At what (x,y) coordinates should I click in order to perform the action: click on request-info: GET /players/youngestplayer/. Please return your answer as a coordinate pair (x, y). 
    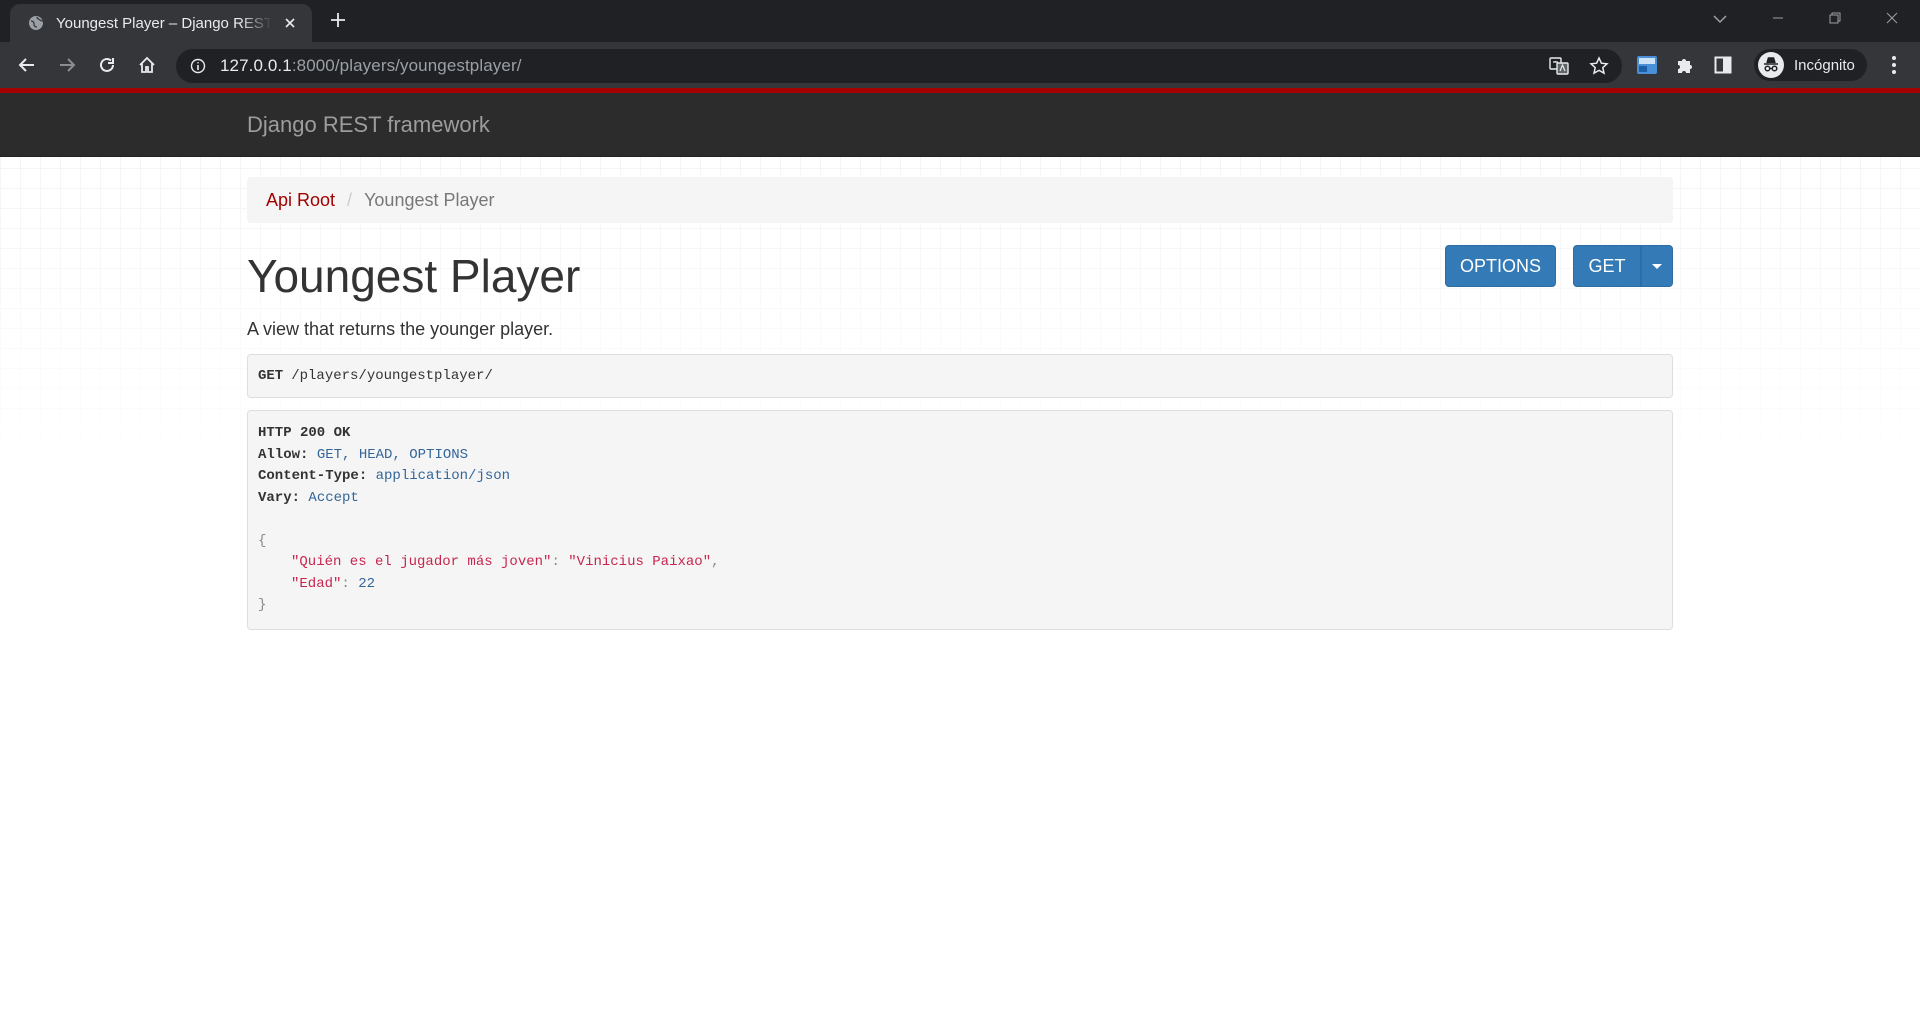
    Looking at the image, I should click on (960, 376).